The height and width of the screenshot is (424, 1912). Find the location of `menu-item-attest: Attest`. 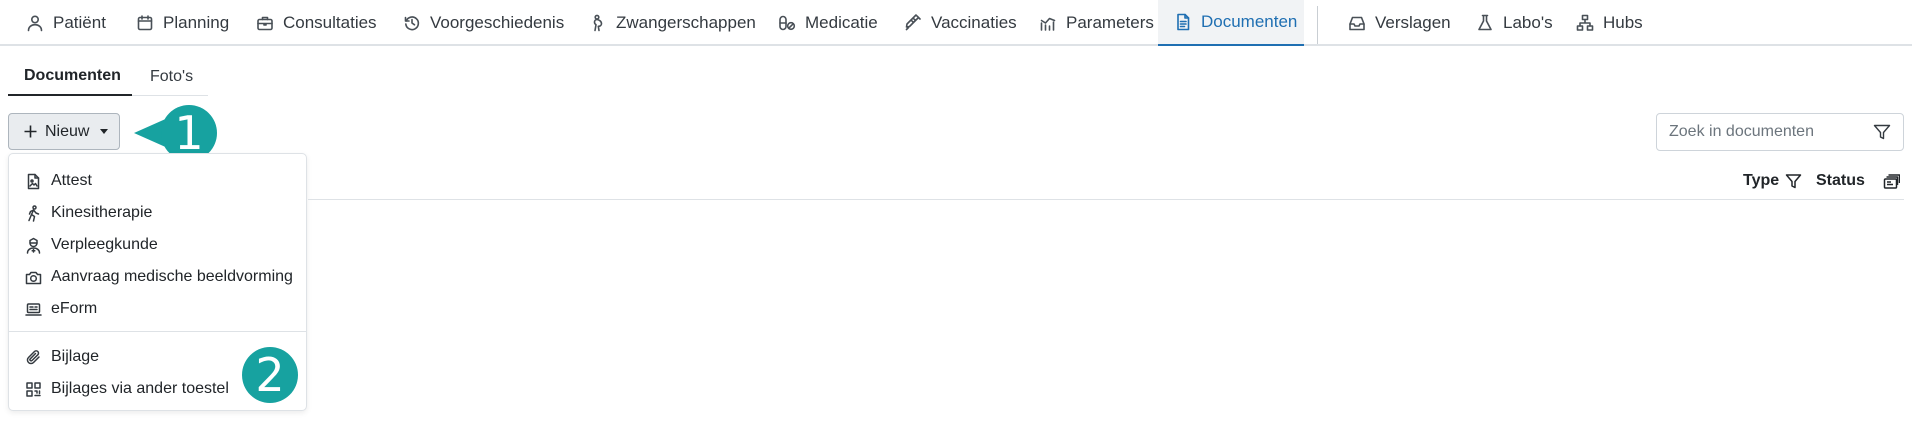

menu-item-attest: Attest is located at coordinates (58, 181).